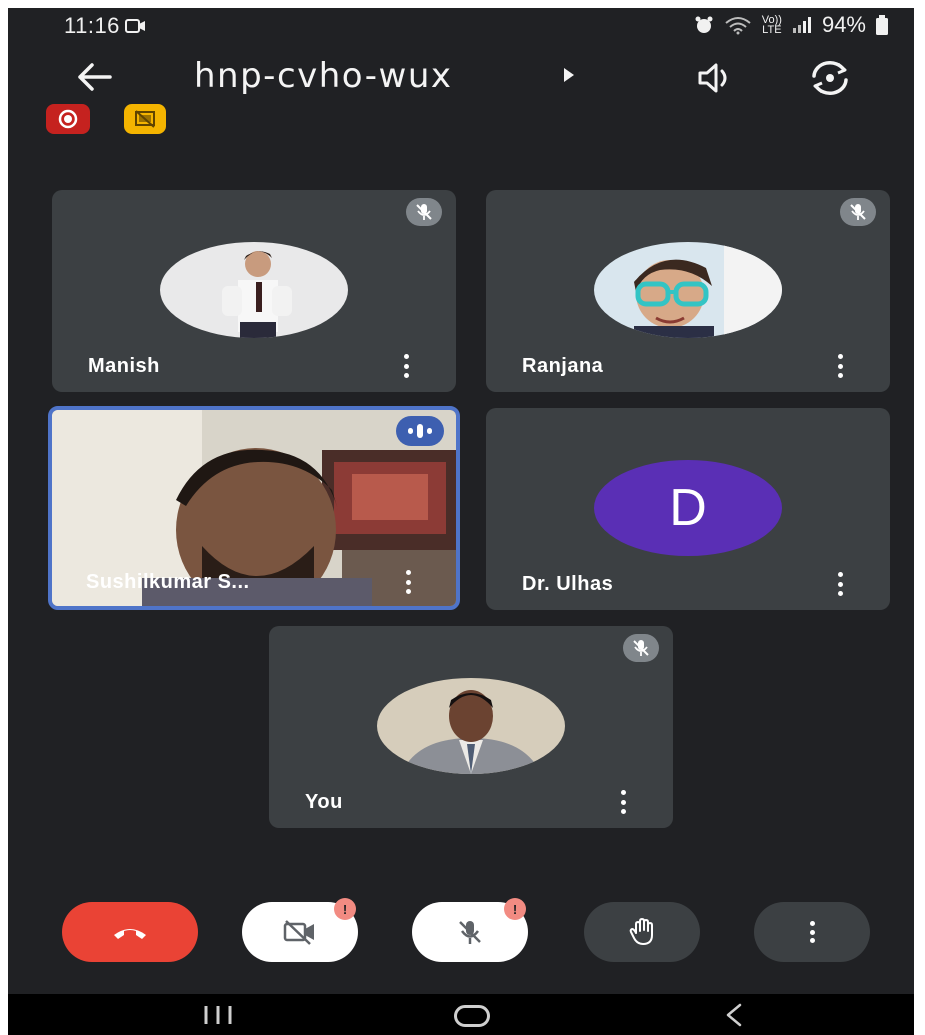  What do you see at coordinates (569, 75) in the screenshot?
I see `caret-right-icon` at bounding box center [569, 75].